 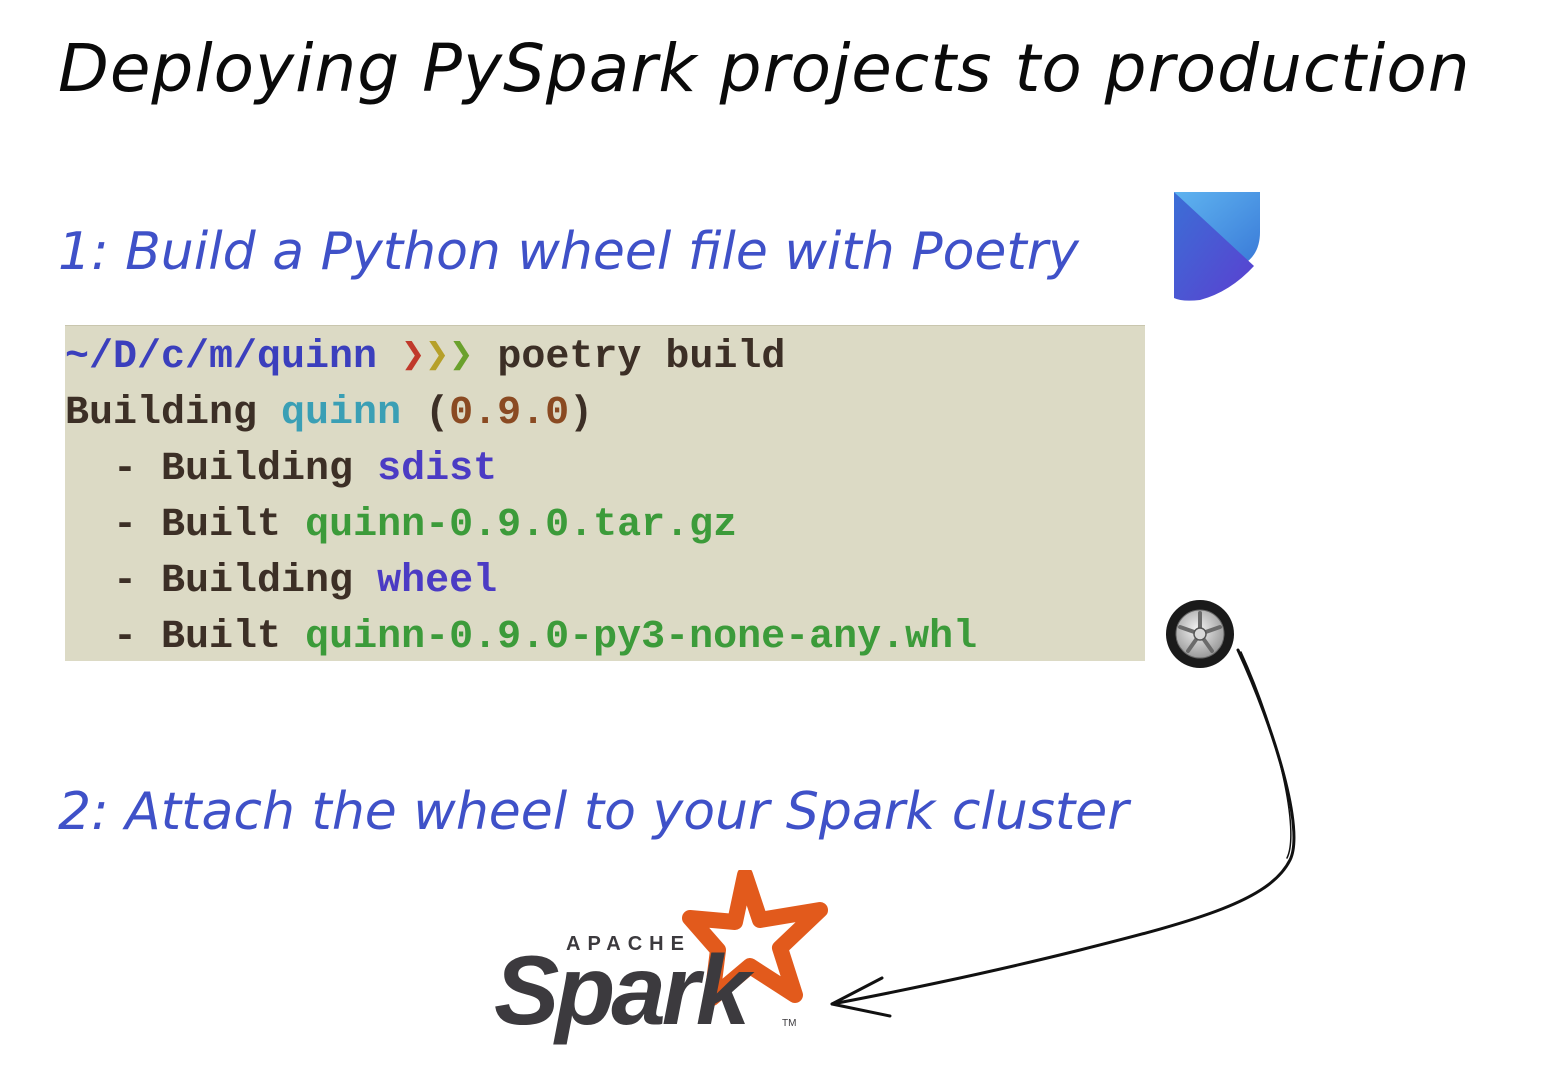 What do you see at coordinates (437, 357) in the screenshot?
I see `prompt-arrow-2: ❯` at bounding box center [437, 357].